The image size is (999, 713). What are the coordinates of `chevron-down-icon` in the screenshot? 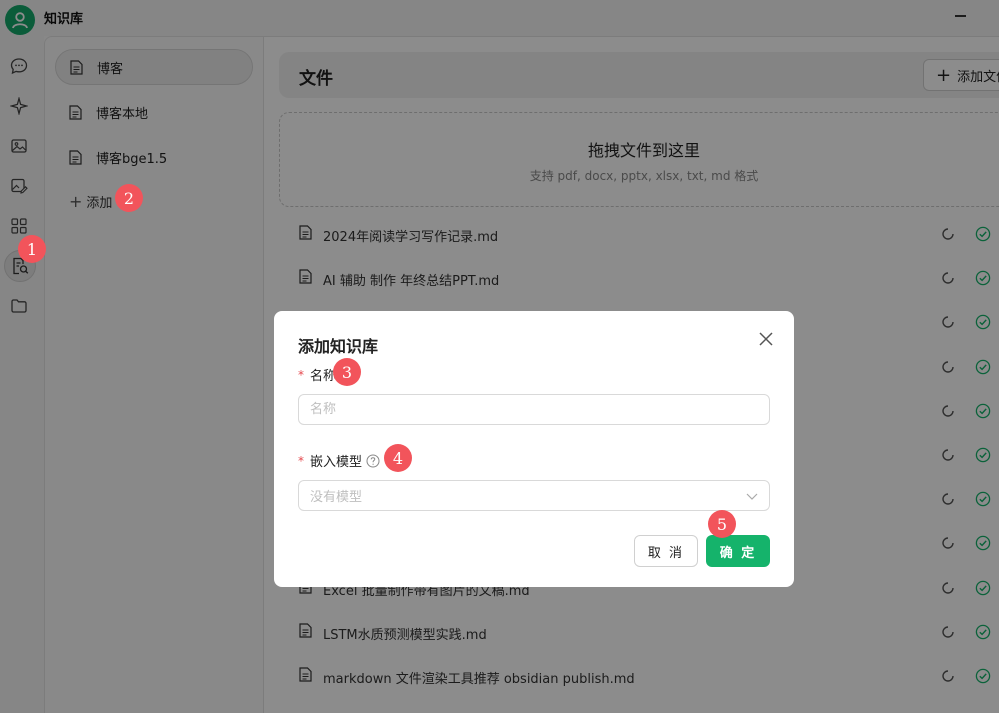 It's located at (752, 496).